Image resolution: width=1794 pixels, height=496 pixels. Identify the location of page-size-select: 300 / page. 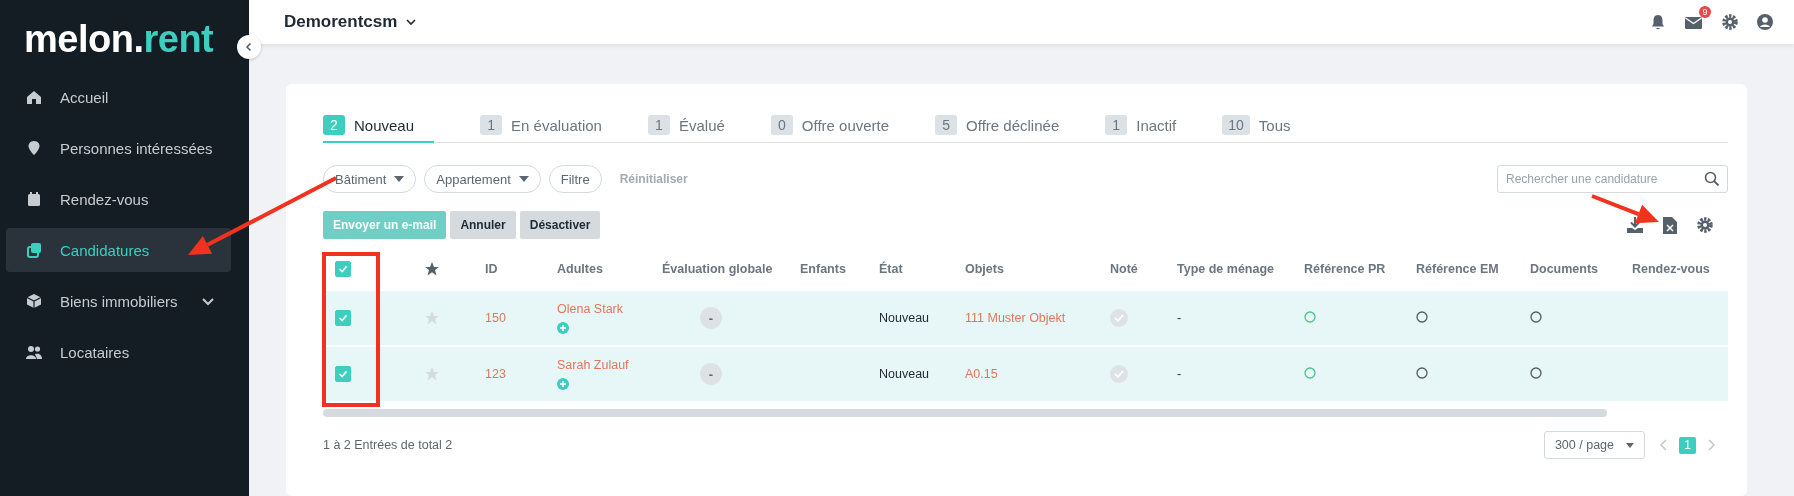
(1594, 445).